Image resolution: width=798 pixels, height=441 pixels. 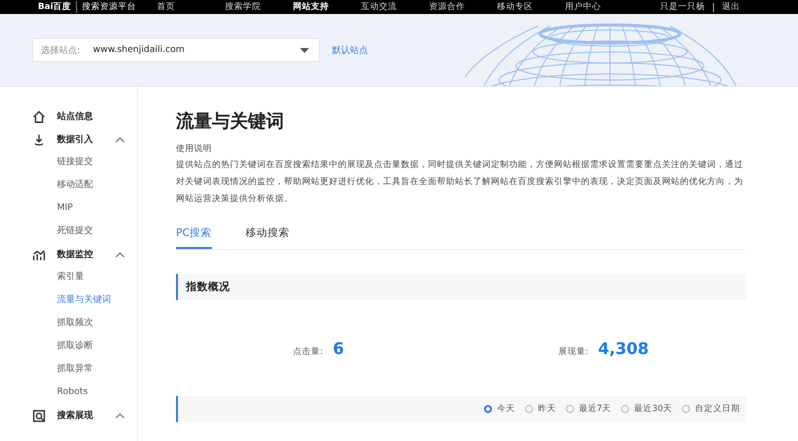 What do you see at coordinates (540, 409) in the screenshot?
I see `date-range-radio: 昨天` at bounding box center [540, 409].